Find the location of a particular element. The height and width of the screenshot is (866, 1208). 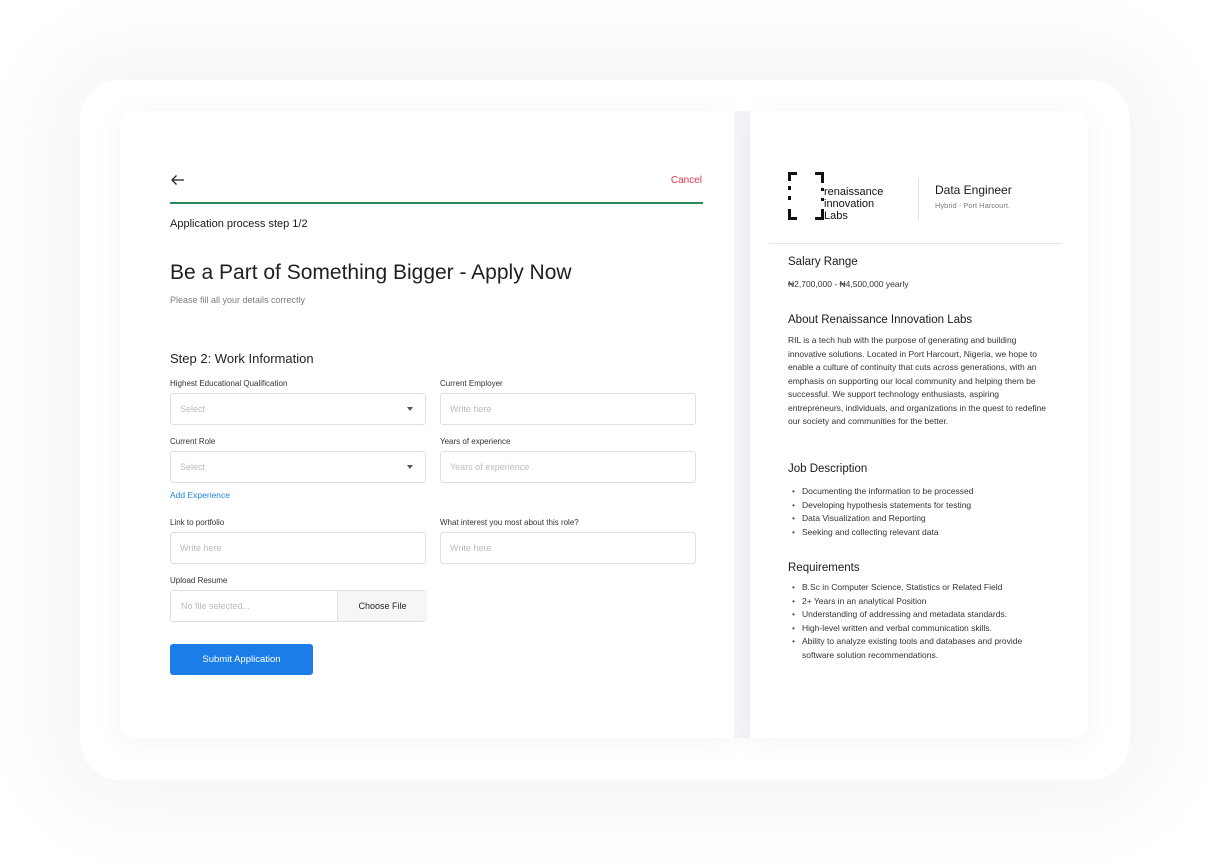

logo-line: innovation is located at coordinates (849, 204).